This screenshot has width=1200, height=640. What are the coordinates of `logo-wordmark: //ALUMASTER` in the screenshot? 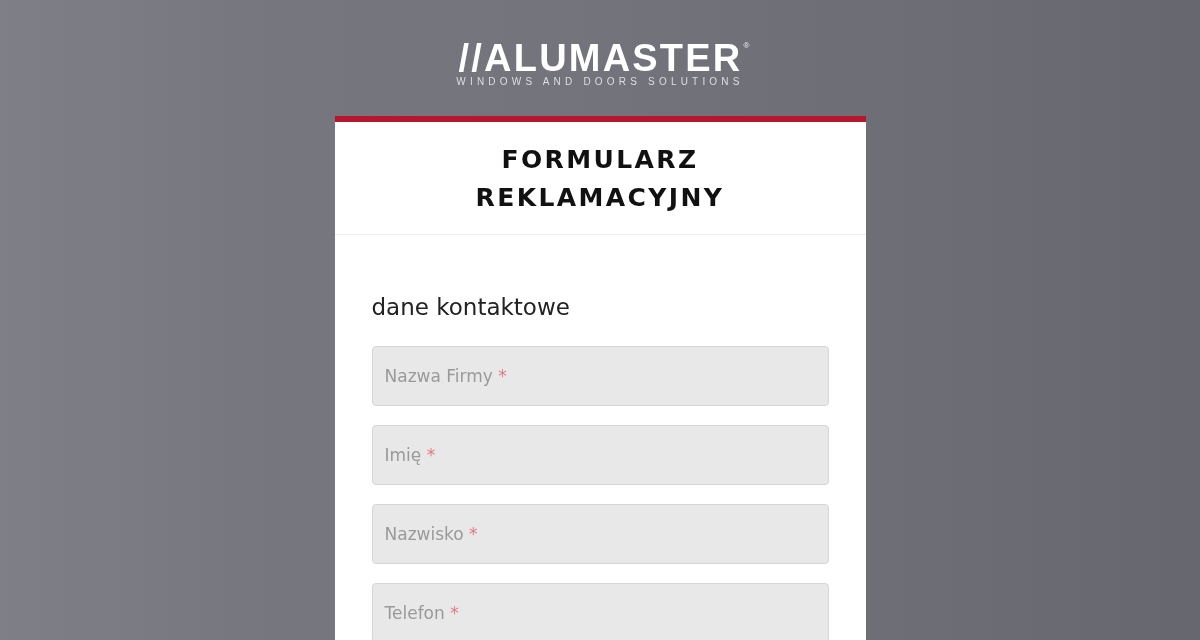 It's located at (600, 58).